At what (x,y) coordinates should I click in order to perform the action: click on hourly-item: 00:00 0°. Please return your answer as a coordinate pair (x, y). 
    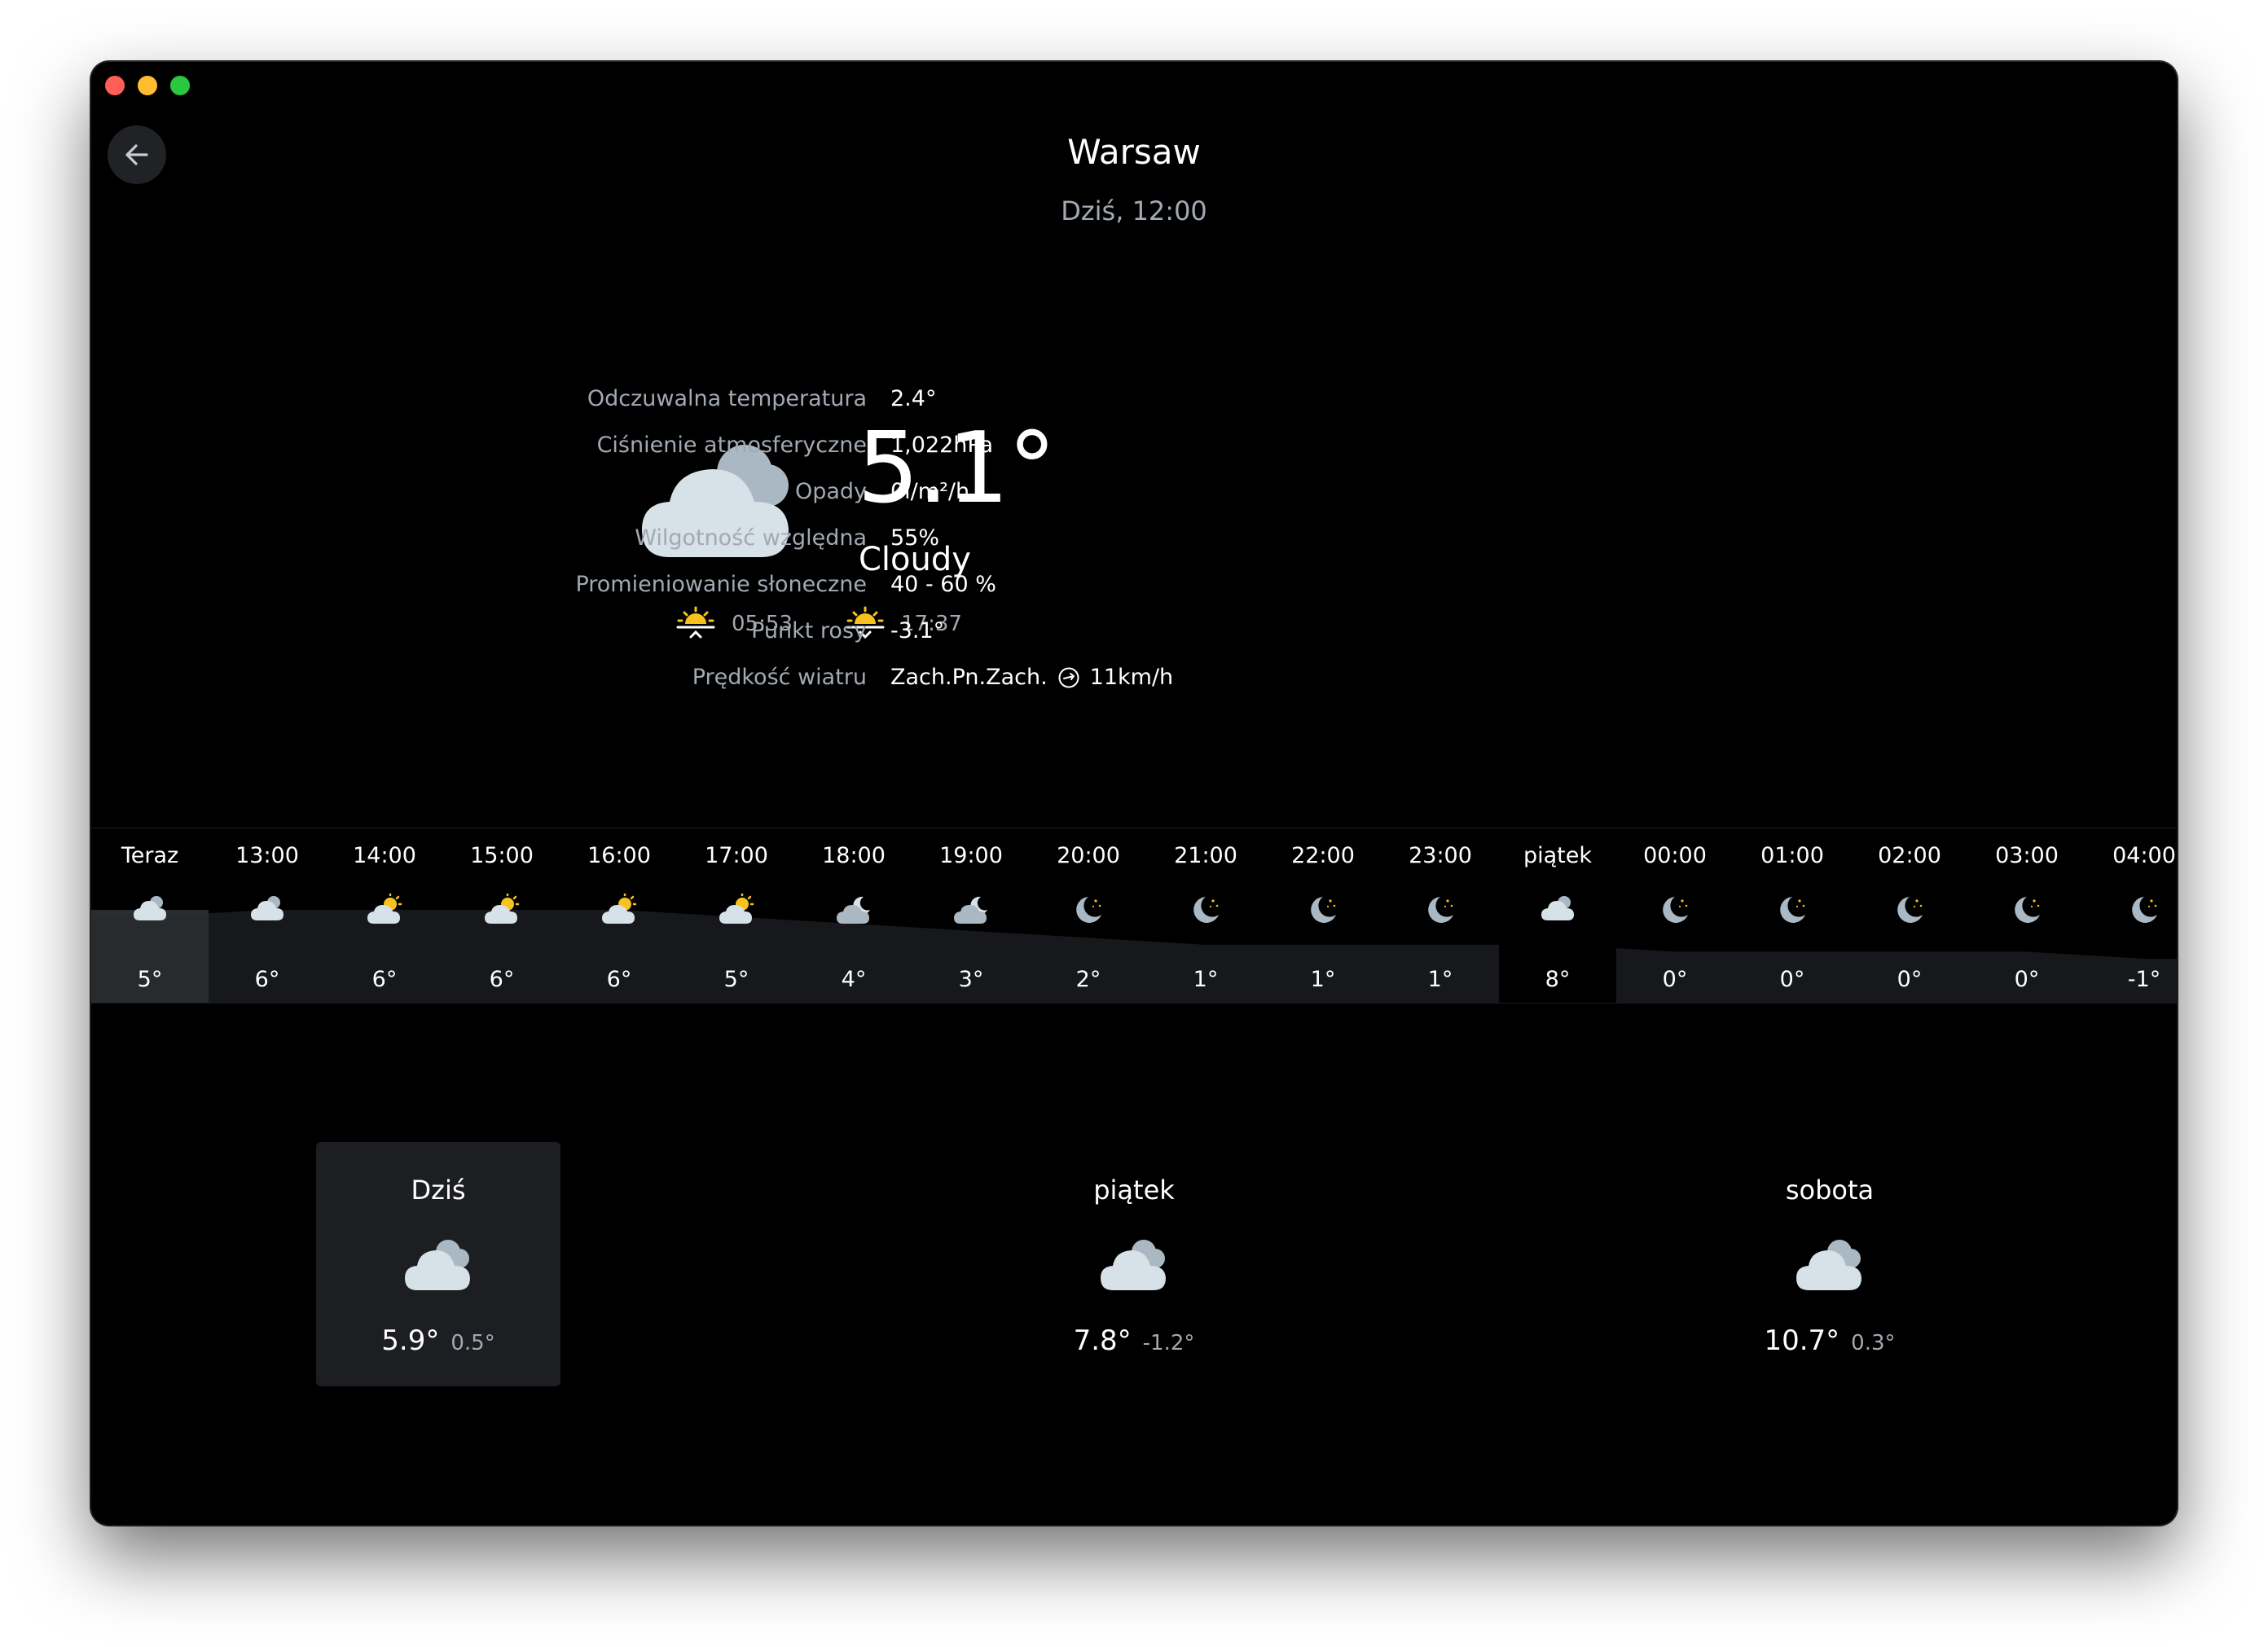
    Looking at the image, I should click on (1675, 915).